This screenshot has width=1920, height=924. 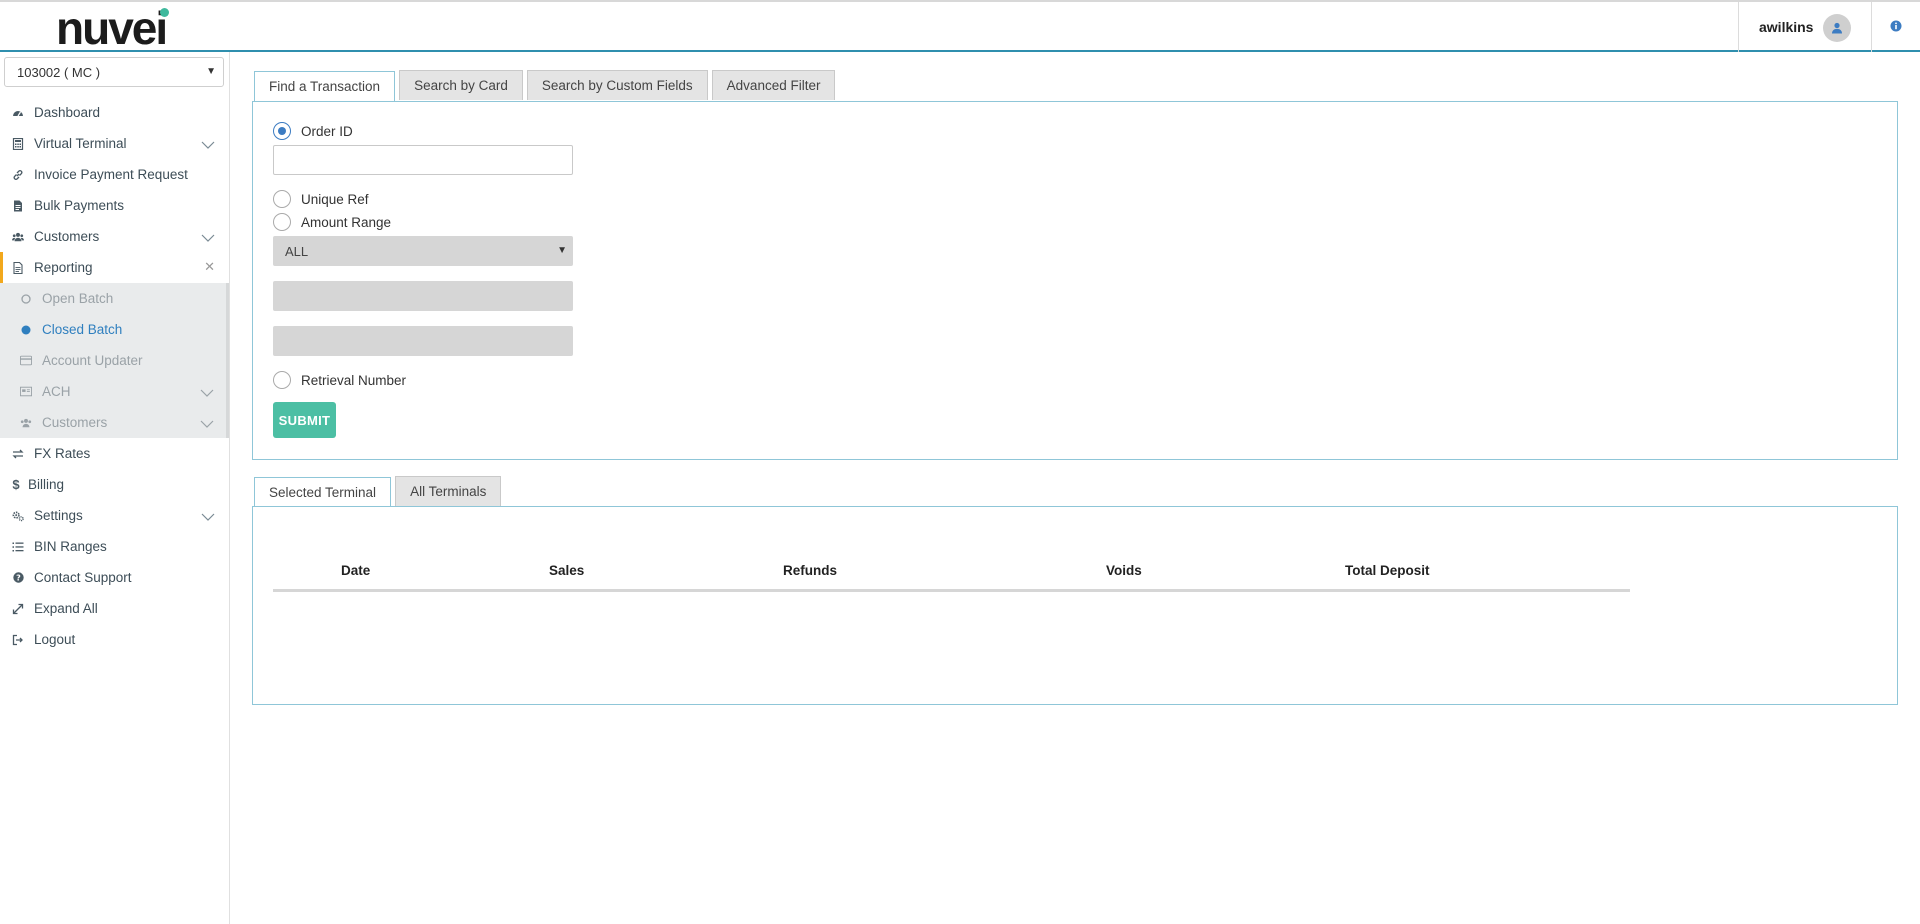 What do you see at coordinates (58, 515) in the screenshot?
I see `sidebar-item-label: Settings` at bounding box center [58, 515].